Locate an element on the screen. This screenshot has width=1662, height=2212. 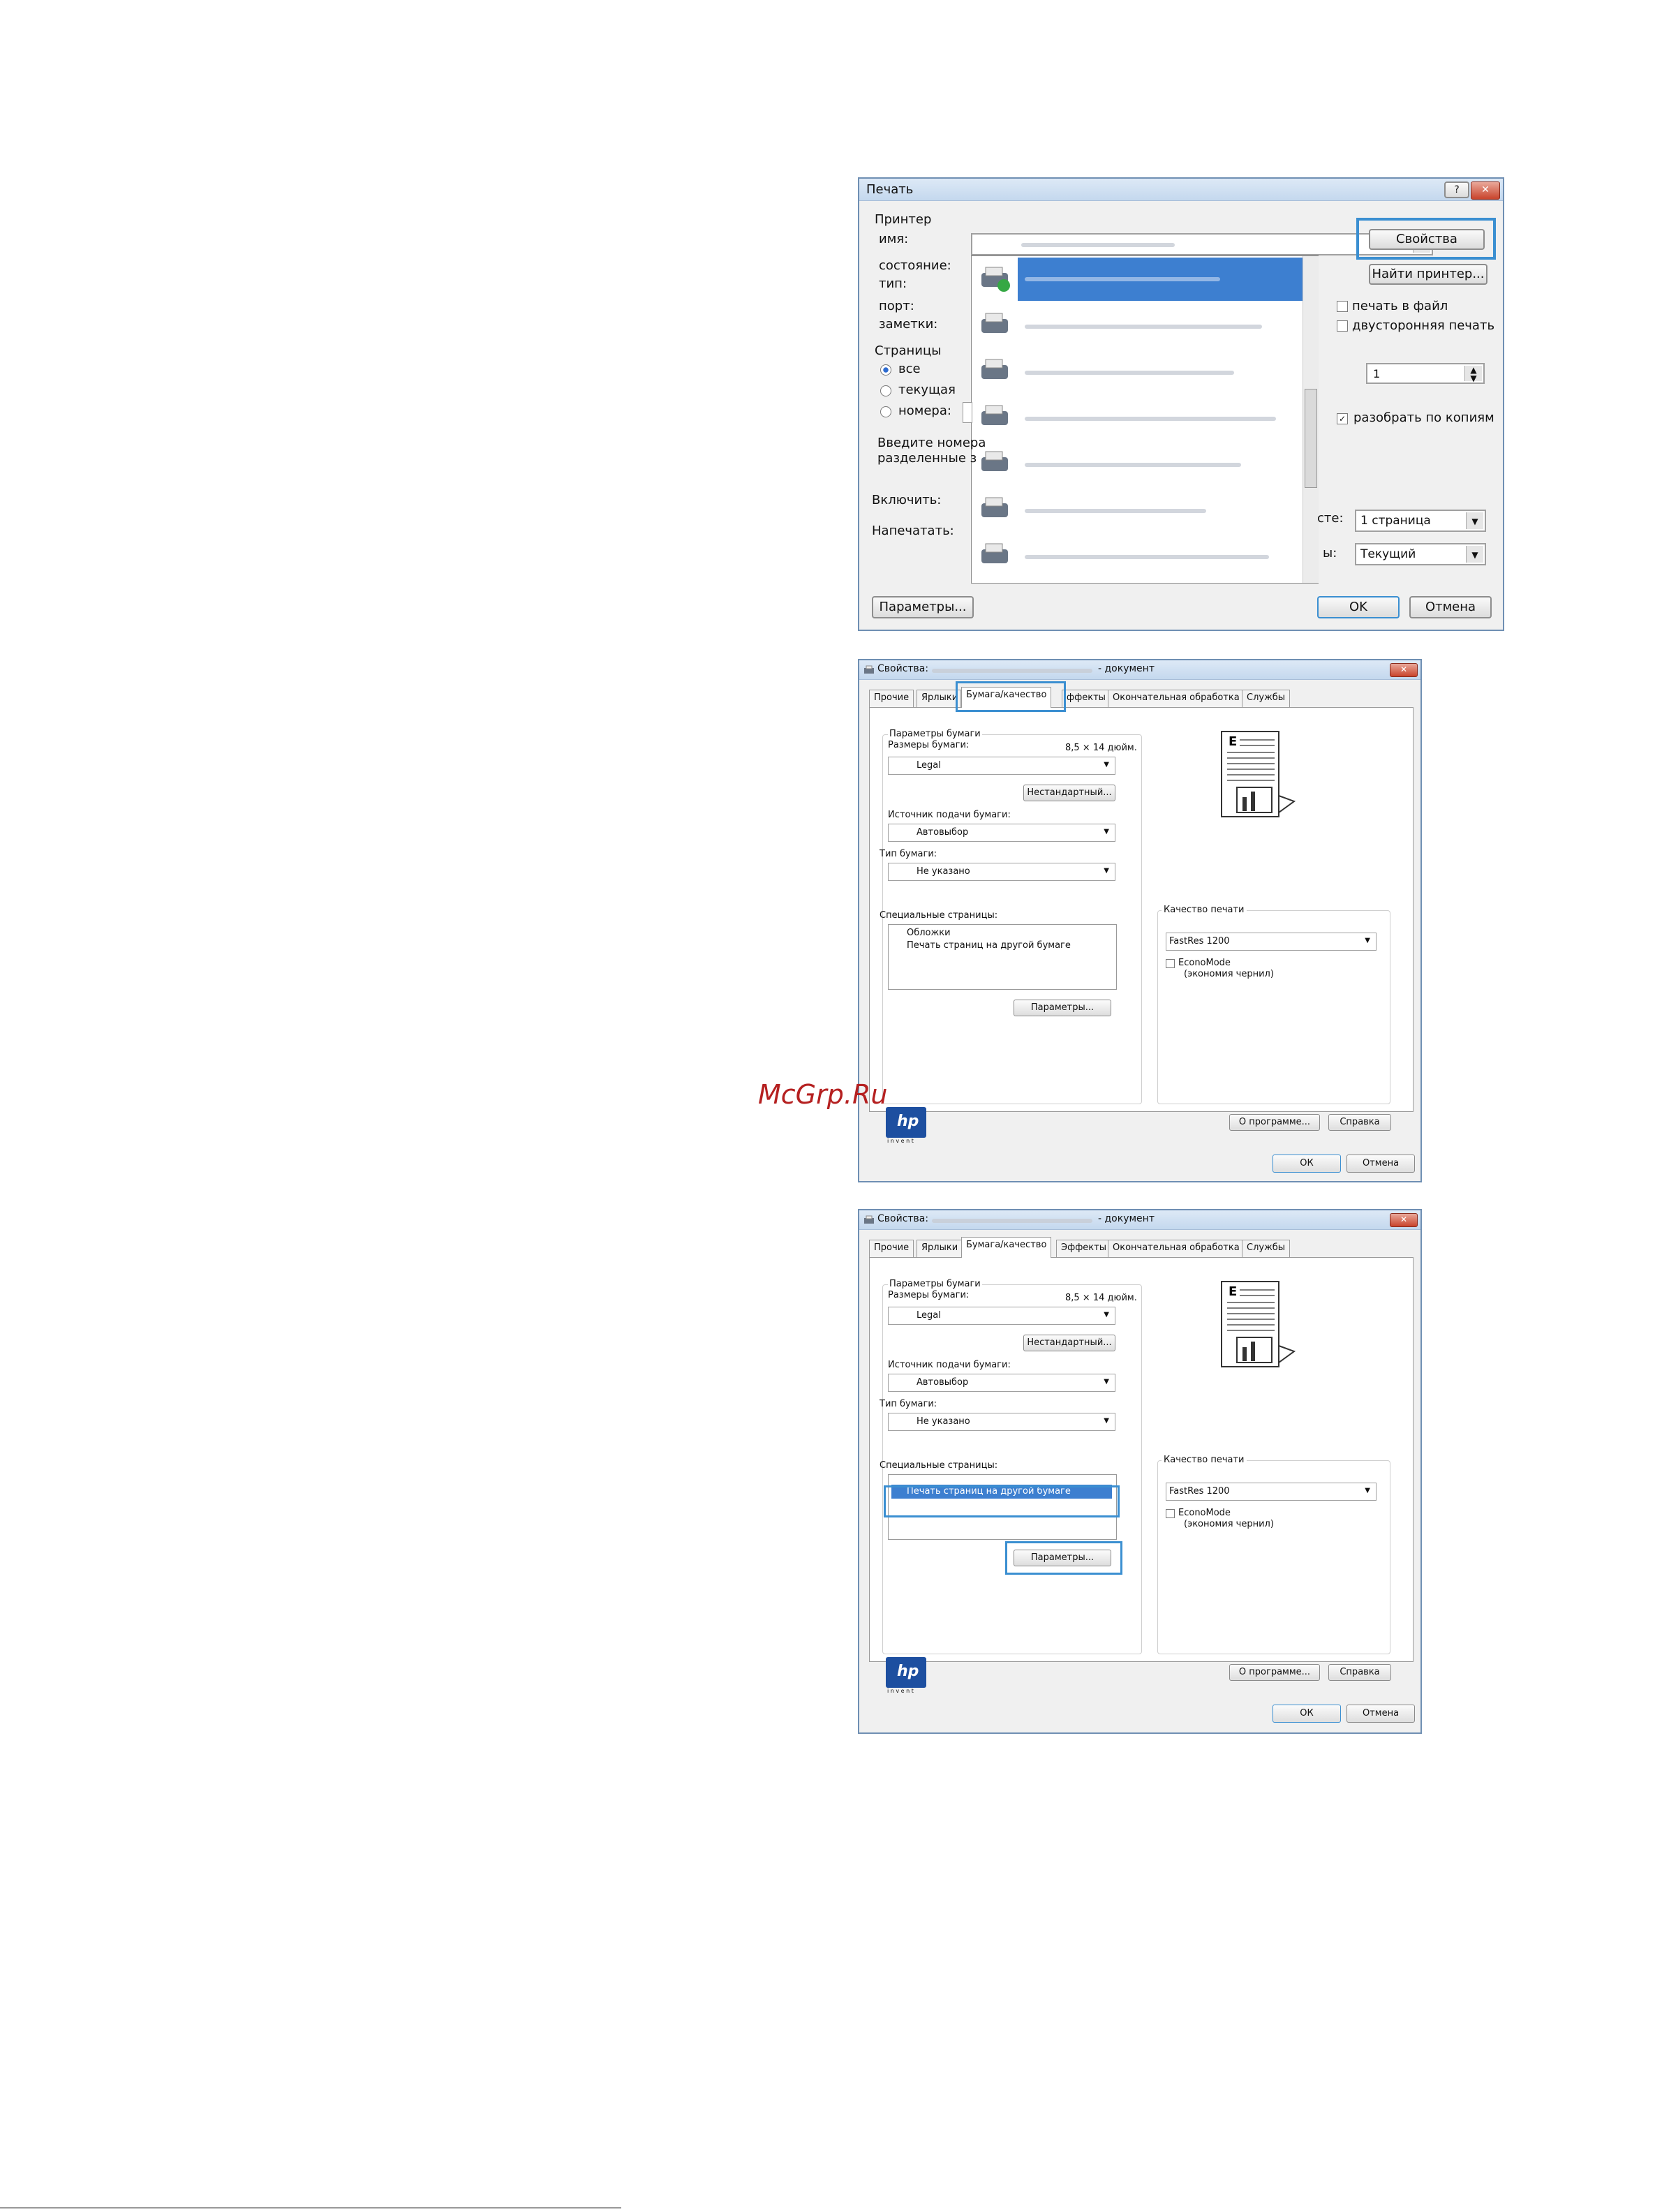
dropdown-scrollbar is located at coordinates (1311, 419).